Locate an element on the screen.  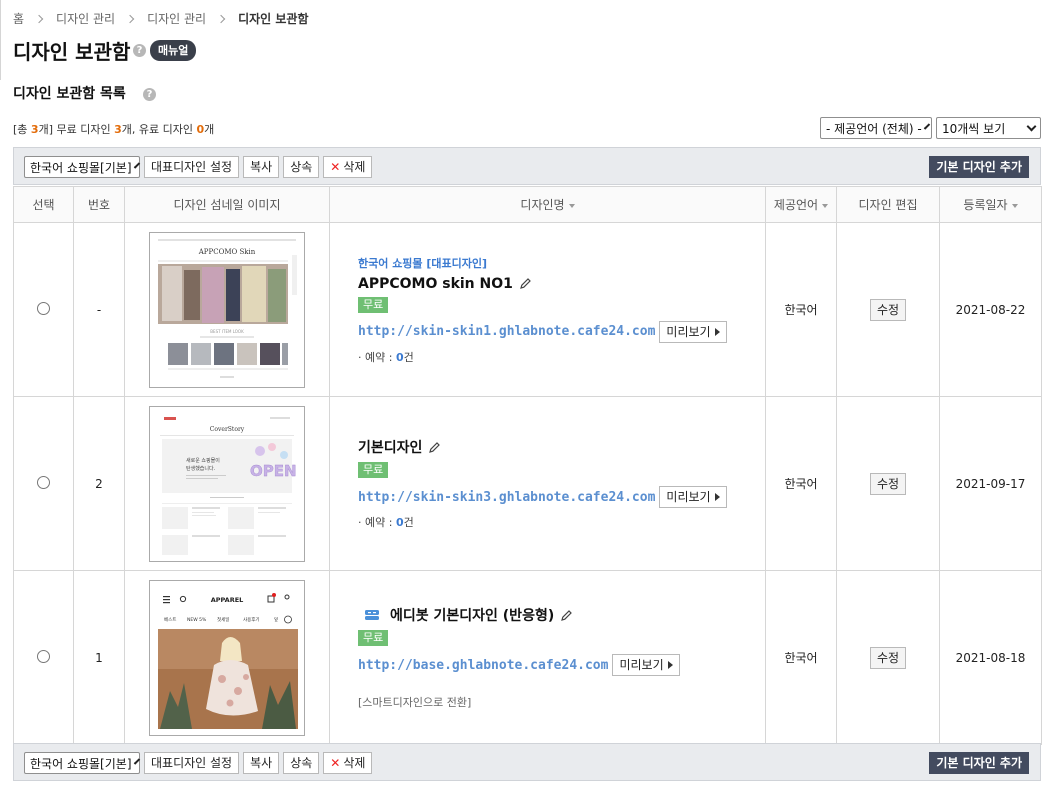
paid-count: 0 is located at coordinates (200, 129).